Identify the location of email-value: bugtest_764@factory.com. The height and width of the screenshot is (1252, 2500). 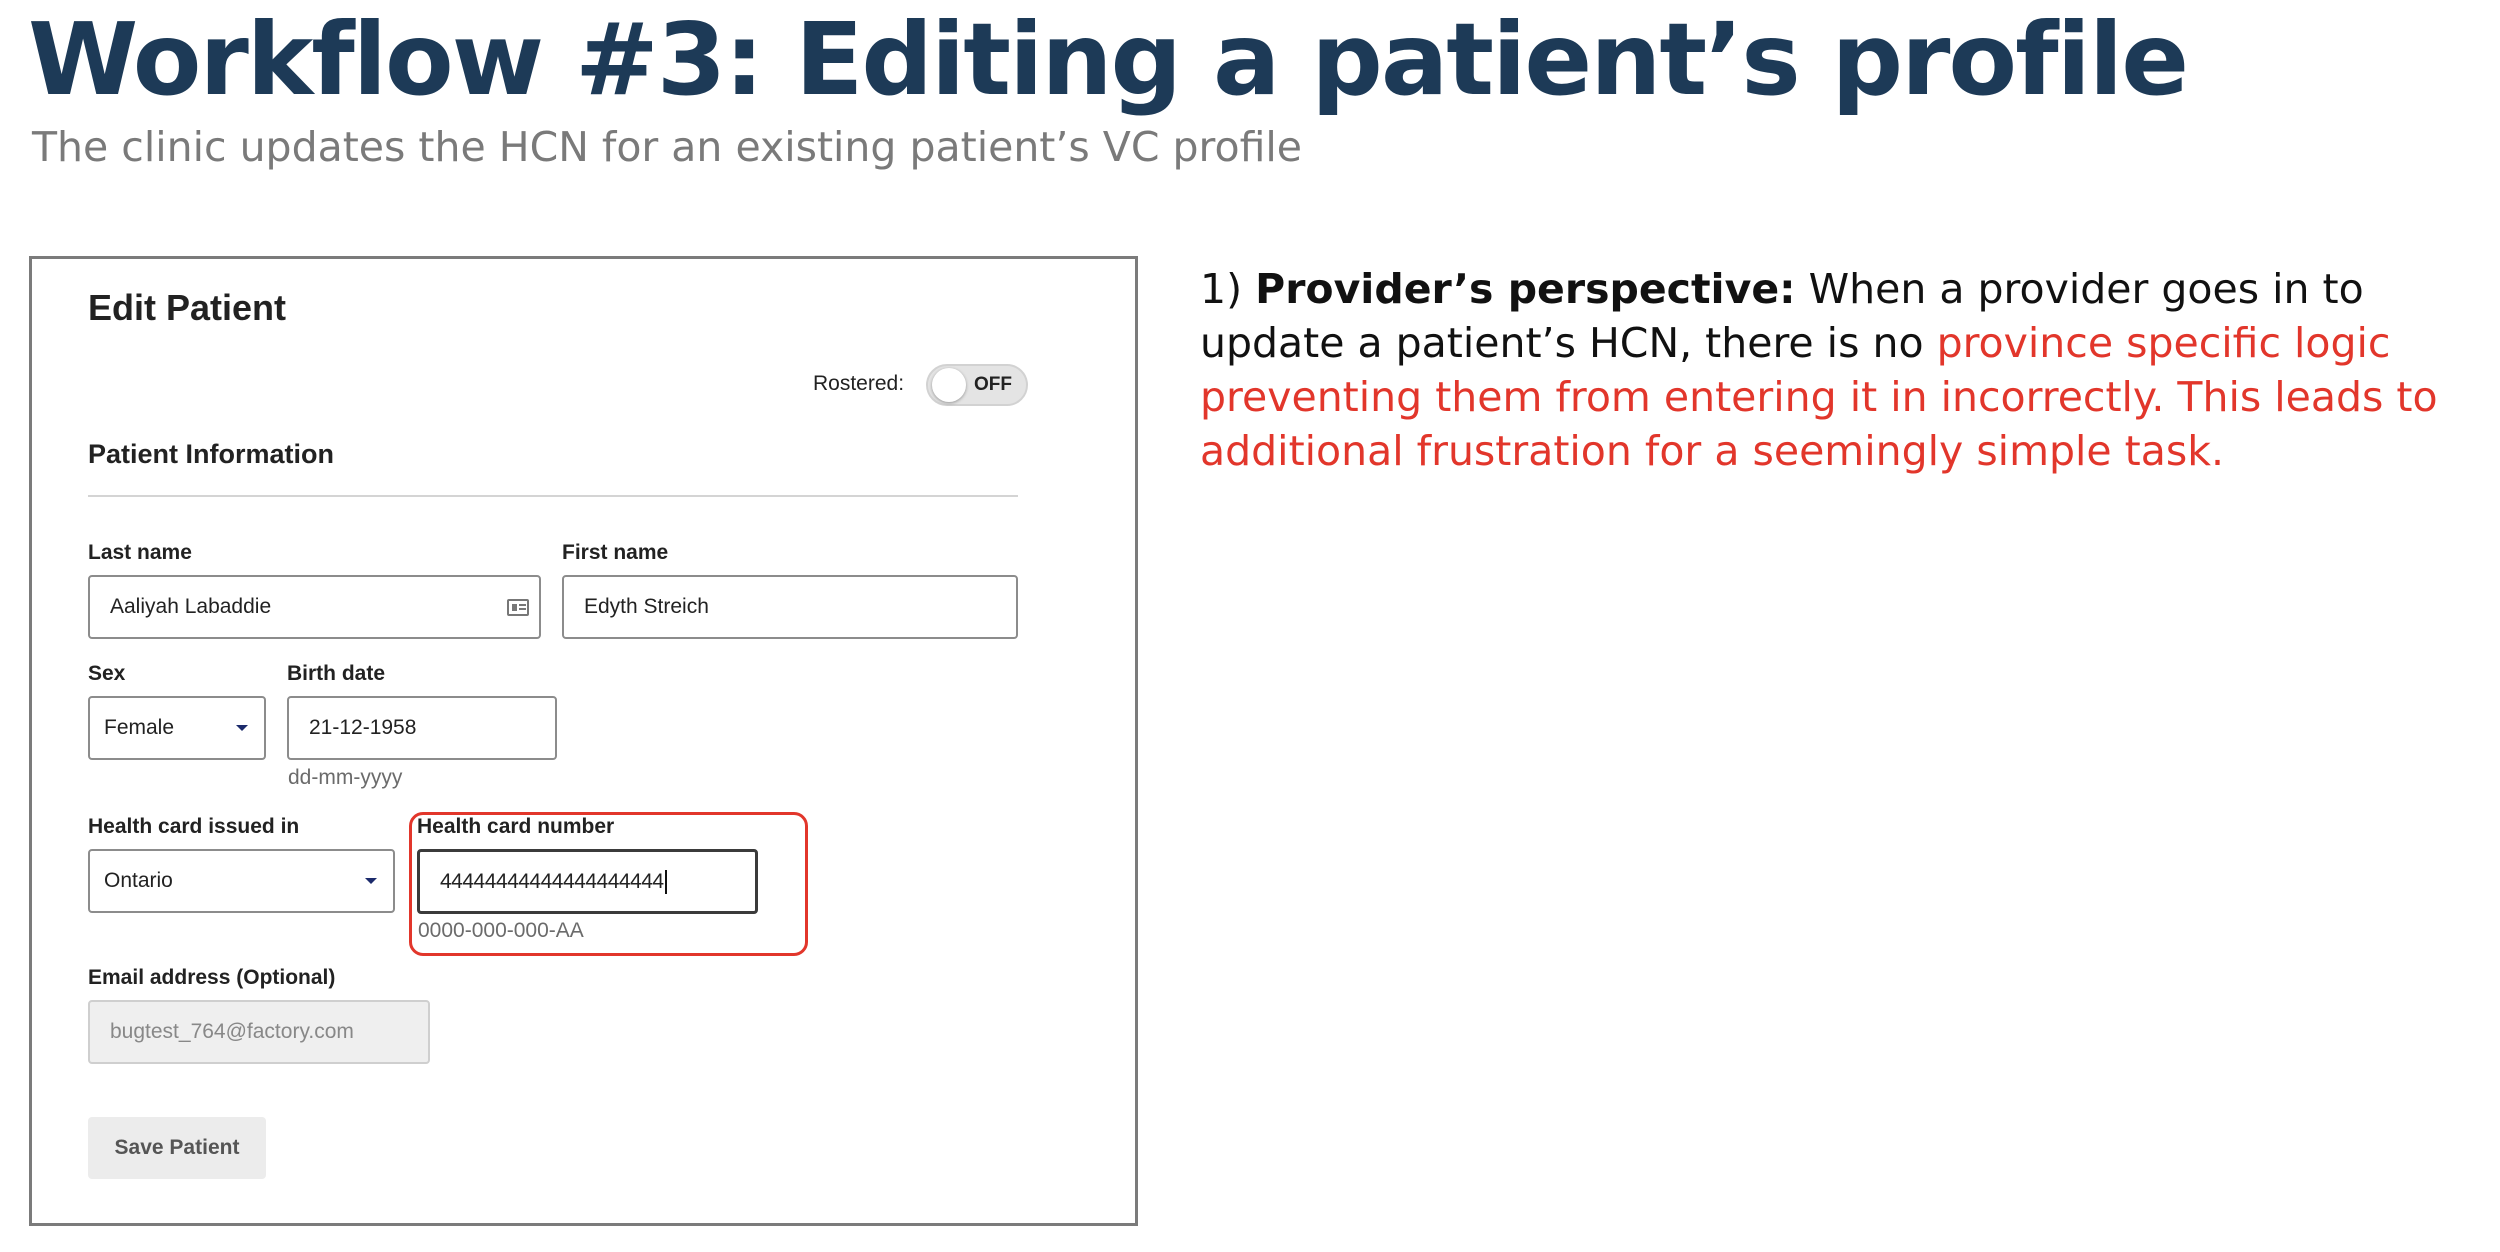
(232, 1031).